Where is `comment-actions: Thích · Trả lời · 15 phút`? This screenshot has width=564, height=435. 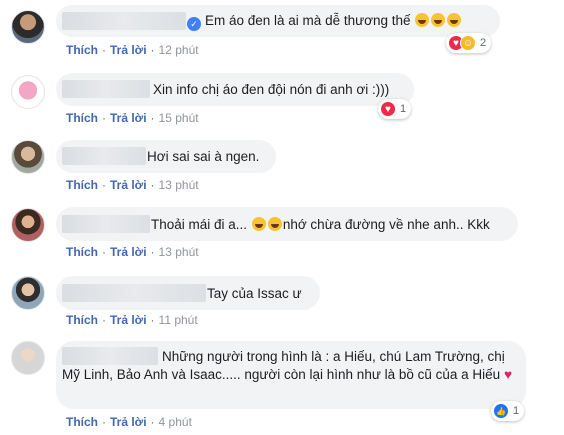
comment-actions: Thích · Trả lời · 15 phút is located at coordinates (132, 118).